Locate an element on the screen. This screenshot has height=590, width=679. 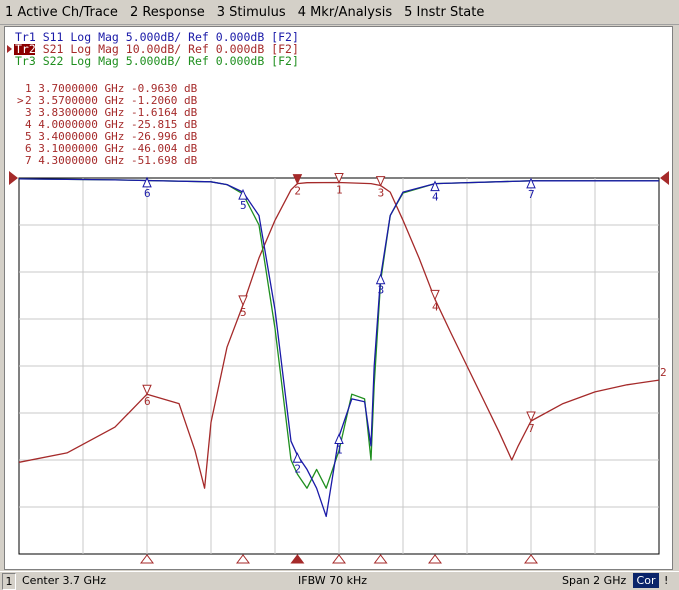
correction-badge: Cor is located at coordinates (646, 580).